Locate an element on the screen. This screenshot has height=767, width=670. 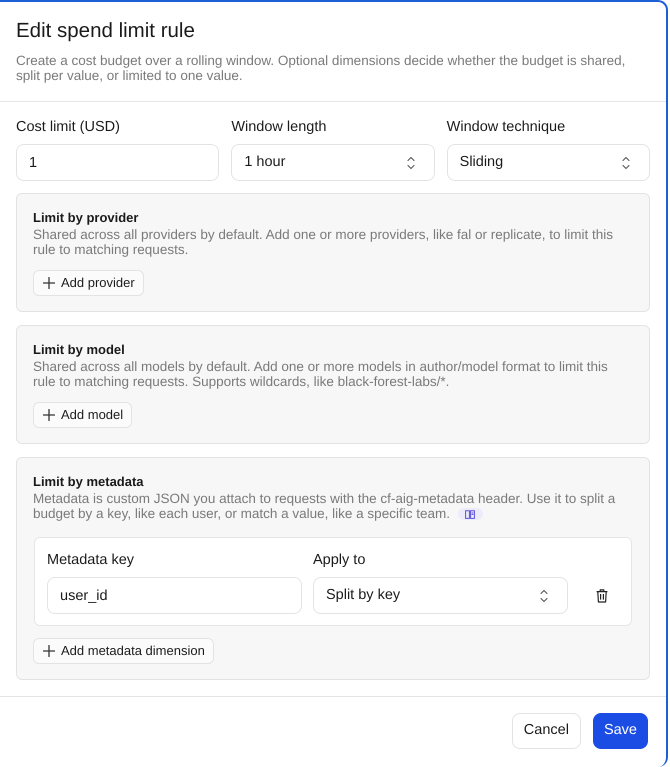
dialog-description: Create a cost budget over a rolling window. Optional dimensions decide whether the budget is shared, split per value, or limited to one value. is located at coordinates (321, 68).